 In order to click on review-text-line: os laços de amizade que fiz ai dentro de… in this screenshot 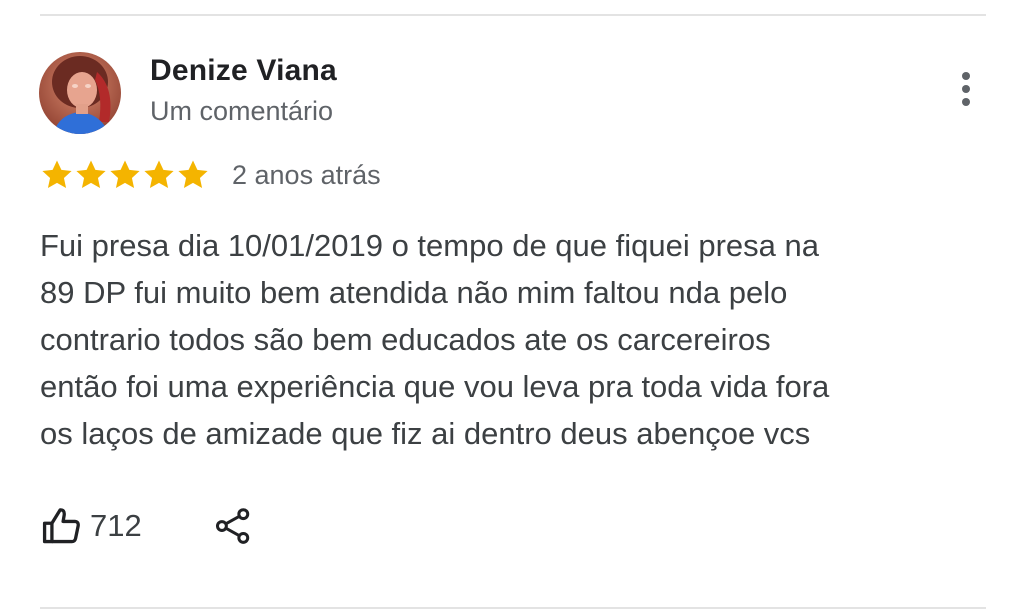, I will do `click(425, 433)`.